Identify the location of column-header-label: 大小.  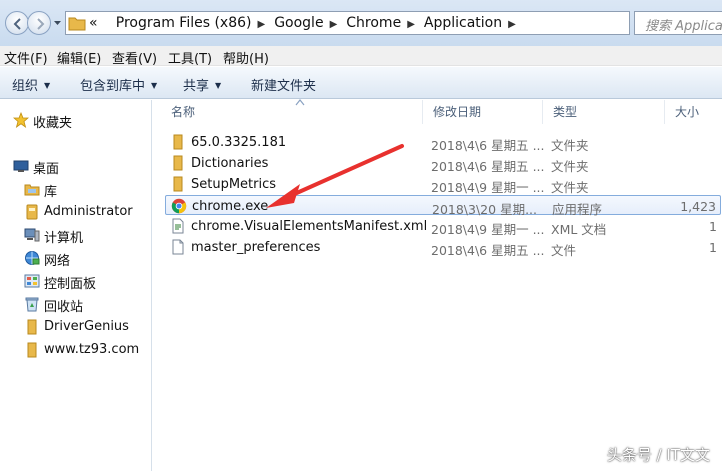
(687, 112).